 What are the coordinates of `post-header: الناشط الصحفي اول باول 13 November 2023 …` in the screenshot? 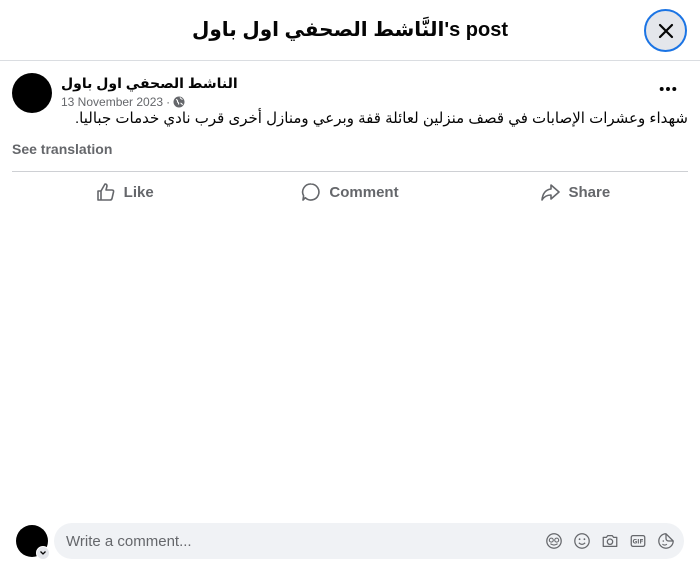 It's located at (350, 93).